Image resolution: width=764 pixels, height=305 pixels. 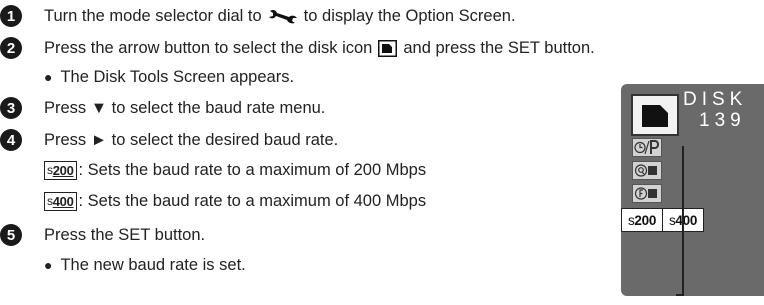 I want to click on baud-400-badge: s 400, so click(x=60, y=201).